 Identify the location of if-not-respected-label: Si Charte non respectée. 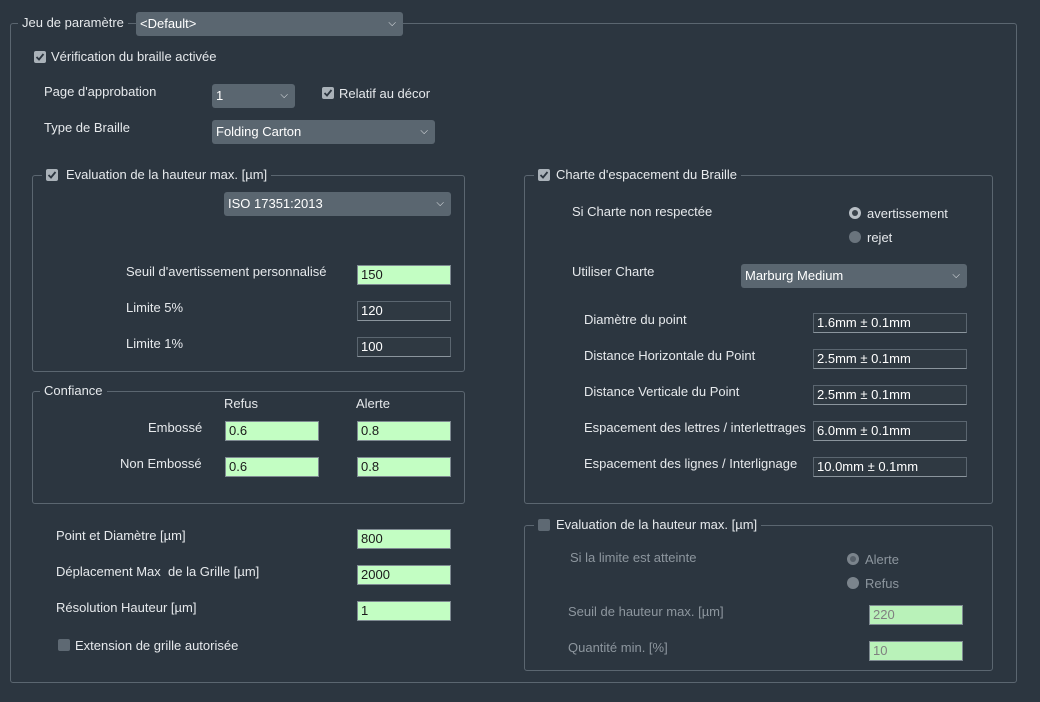
(642, 211).